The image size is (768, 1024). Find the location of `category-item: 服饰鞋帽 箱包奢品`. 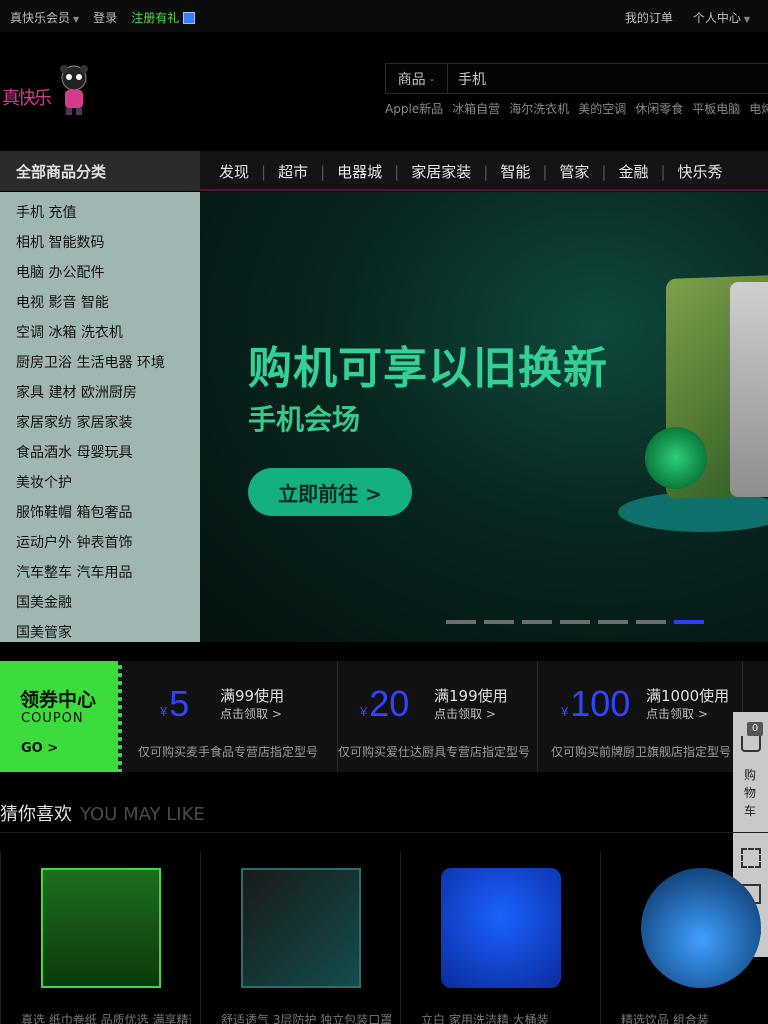

category-item: 服饰鞋帽 箱包奢品 is located at coordinates (100, 513).